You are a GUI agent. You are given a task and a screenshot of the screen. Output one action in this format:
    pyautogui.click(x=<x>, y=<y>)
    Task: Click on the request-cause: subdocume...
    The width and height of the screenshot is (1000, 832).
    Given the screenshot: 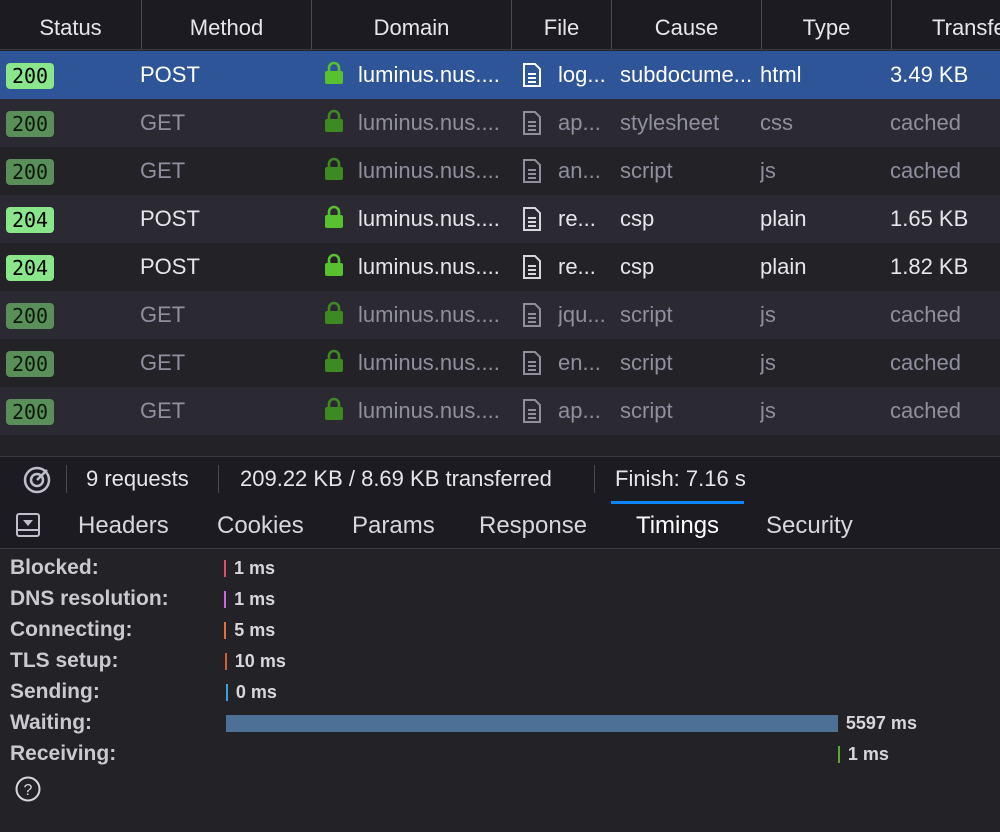 What is the action you would take?
    pyautogui.click(x=686, y=74)
    